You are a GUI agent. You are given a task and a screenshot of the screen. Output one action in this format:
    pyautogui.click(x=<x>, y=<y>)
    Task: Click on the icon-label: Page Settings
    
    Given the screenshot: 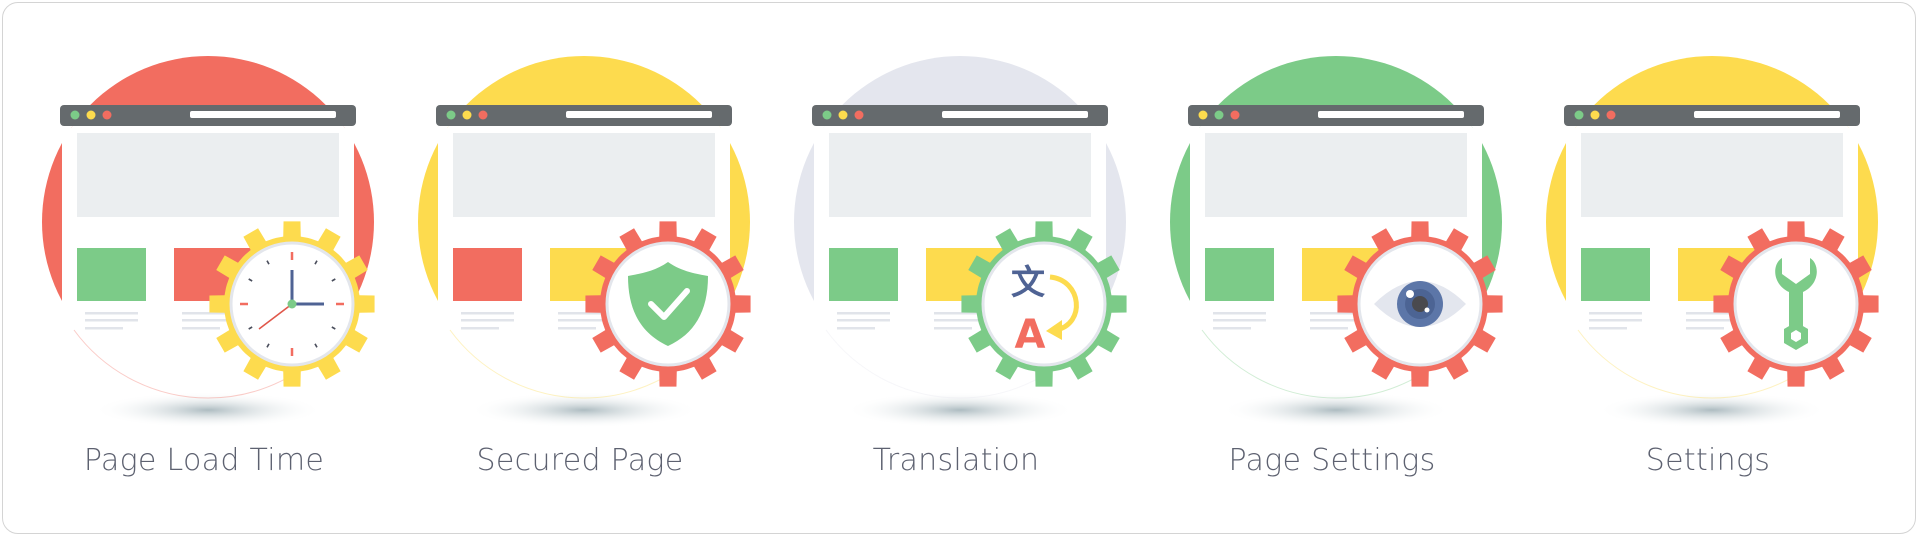 What is the action you would take?
    pyautogui.click(x=1332, y=460)
    